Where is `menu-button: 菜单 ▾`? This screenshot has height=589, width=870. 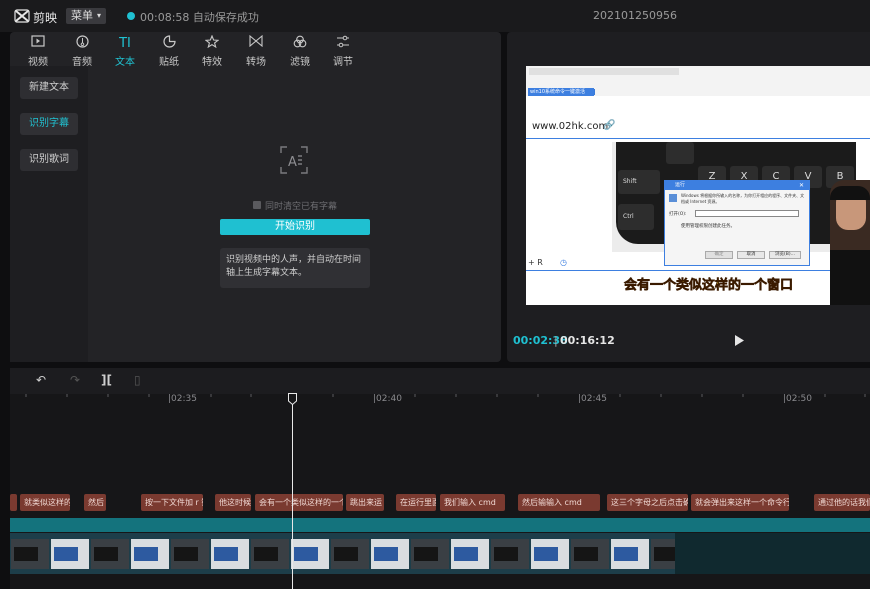 menu-button: 菜单 ▾ is located at coordinates (86, 16).